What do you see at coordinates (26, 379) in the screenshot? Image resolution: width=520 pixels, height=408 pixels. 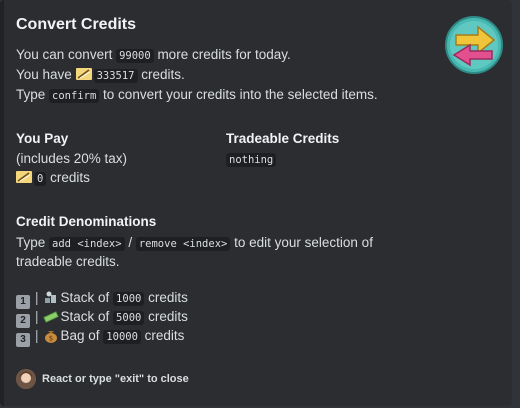 I see `user-avatar` at bounding box center [26, 379].